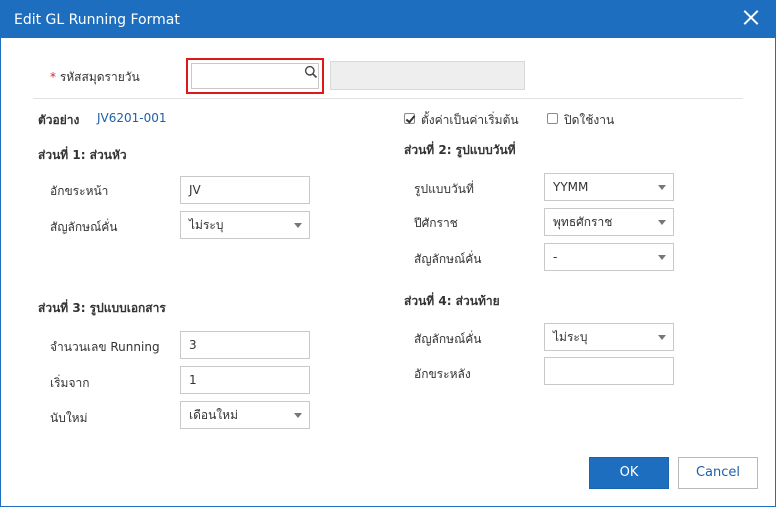 This screenshot has height=507, width=776. I want to click on running-digits-input: 3, so click(245, 345).